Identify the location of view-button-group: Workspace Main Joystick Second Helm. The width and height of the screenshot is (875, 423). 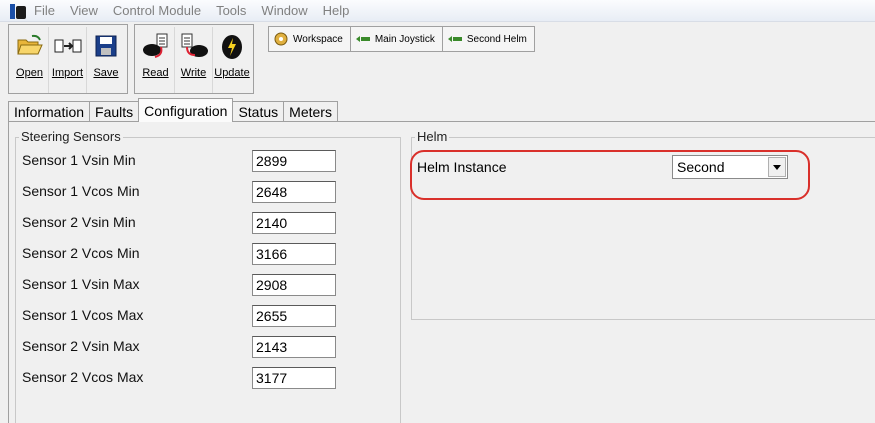
(401, 39).